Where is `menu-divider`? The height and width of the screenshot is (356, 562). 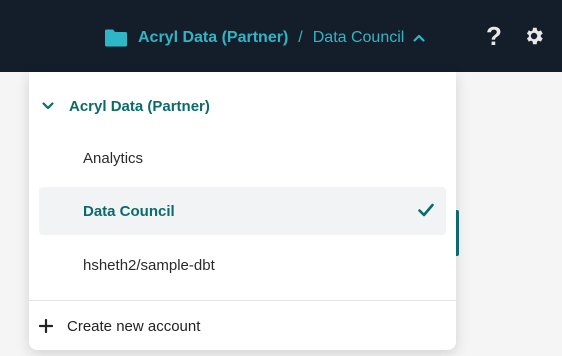 menu-divider is located at coordinates (242, 300).